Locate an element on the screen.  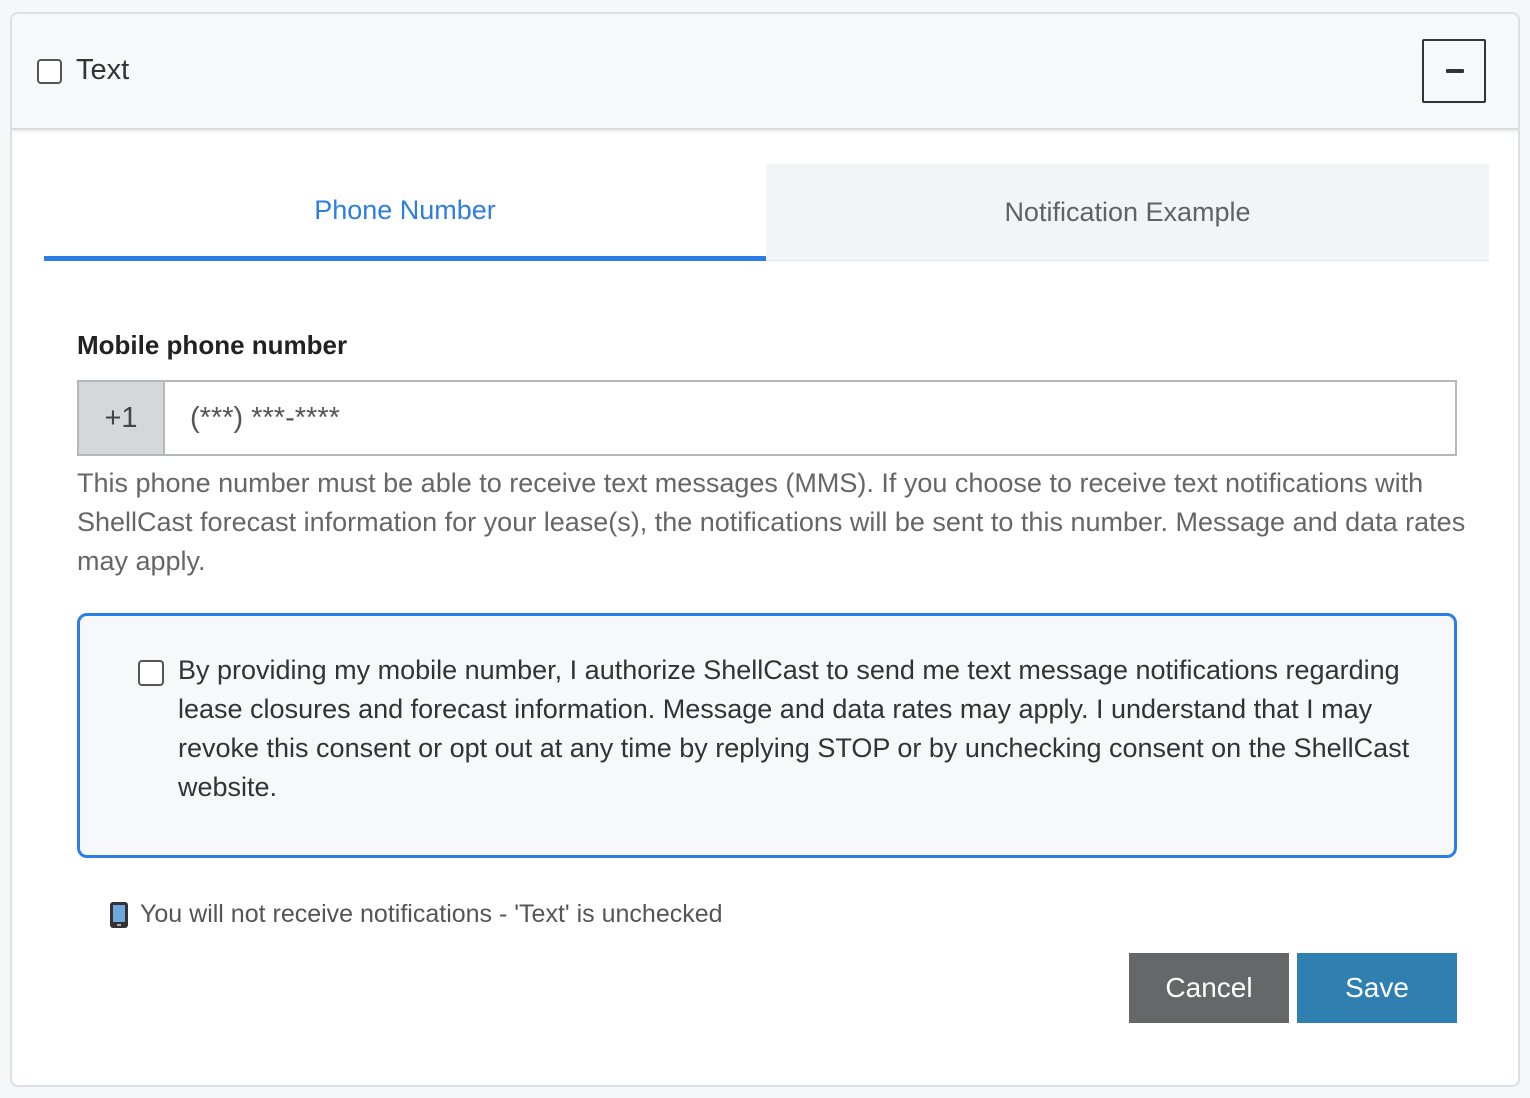
minus-icon is located at coordinates (1455, 71).